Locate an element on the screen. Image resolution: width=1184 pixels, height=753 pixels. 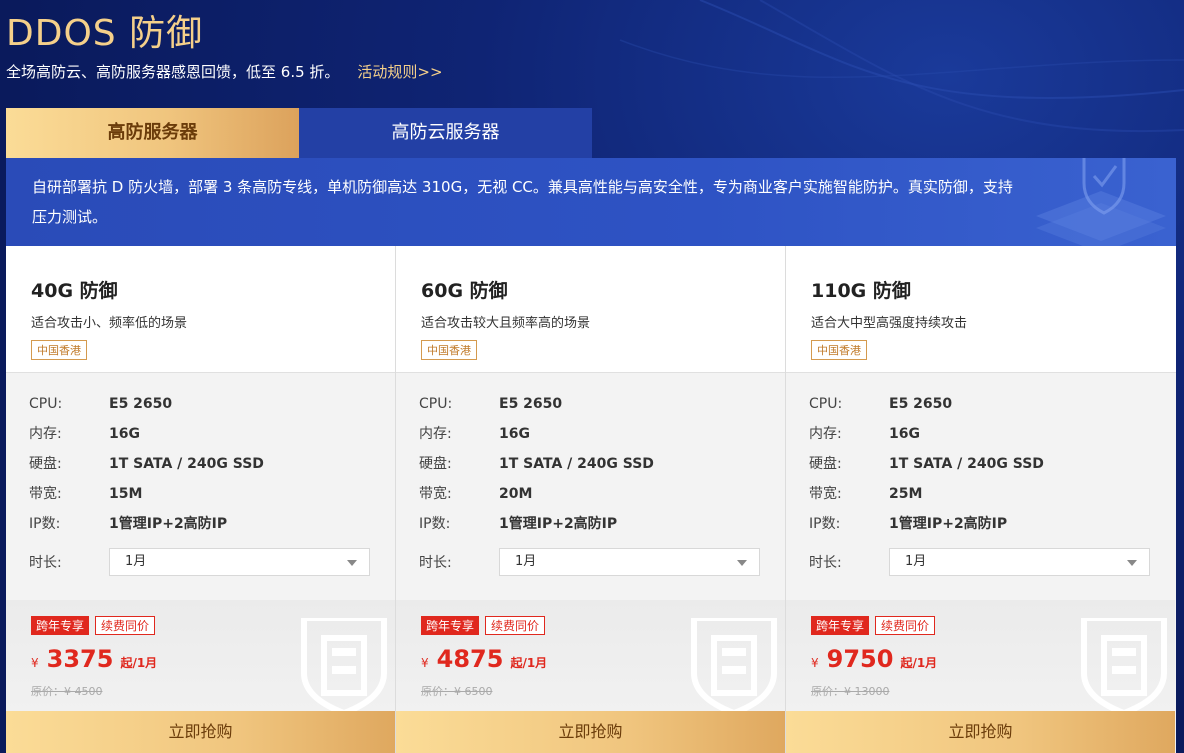
original-price: 原价：¥ 13000 is located at coordinates (850, 691).